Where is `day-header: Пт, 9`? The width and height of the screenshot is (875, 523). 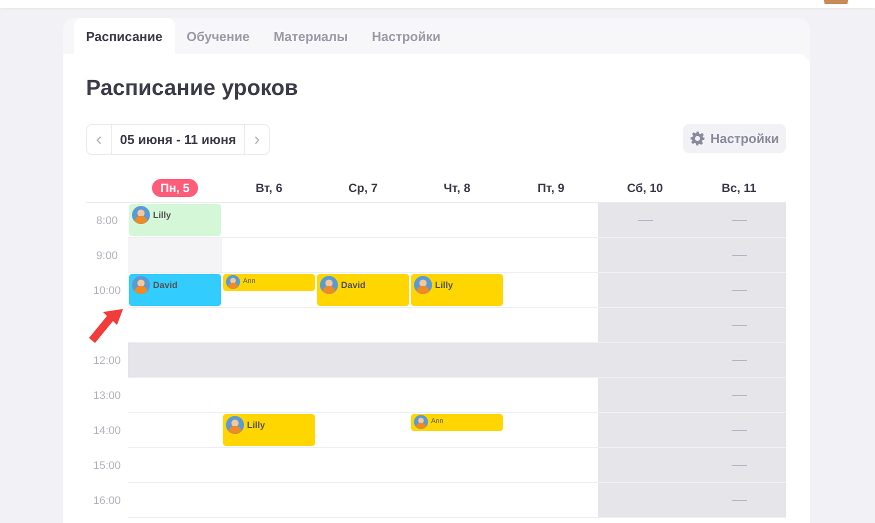
day-header: Пт, 9 is located at coordinates (551, 188).